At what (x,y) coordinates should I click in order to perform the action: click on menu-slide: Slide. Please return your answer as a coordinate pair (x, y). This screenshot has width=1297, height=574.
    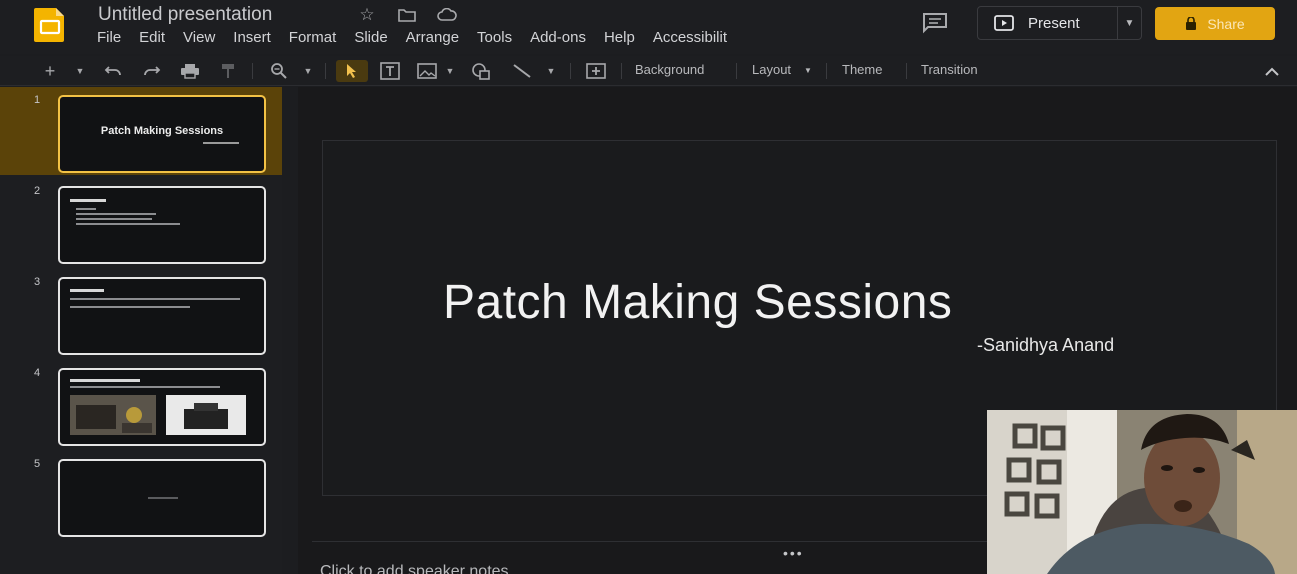
    Looking at the image, I should click on (370, 37).